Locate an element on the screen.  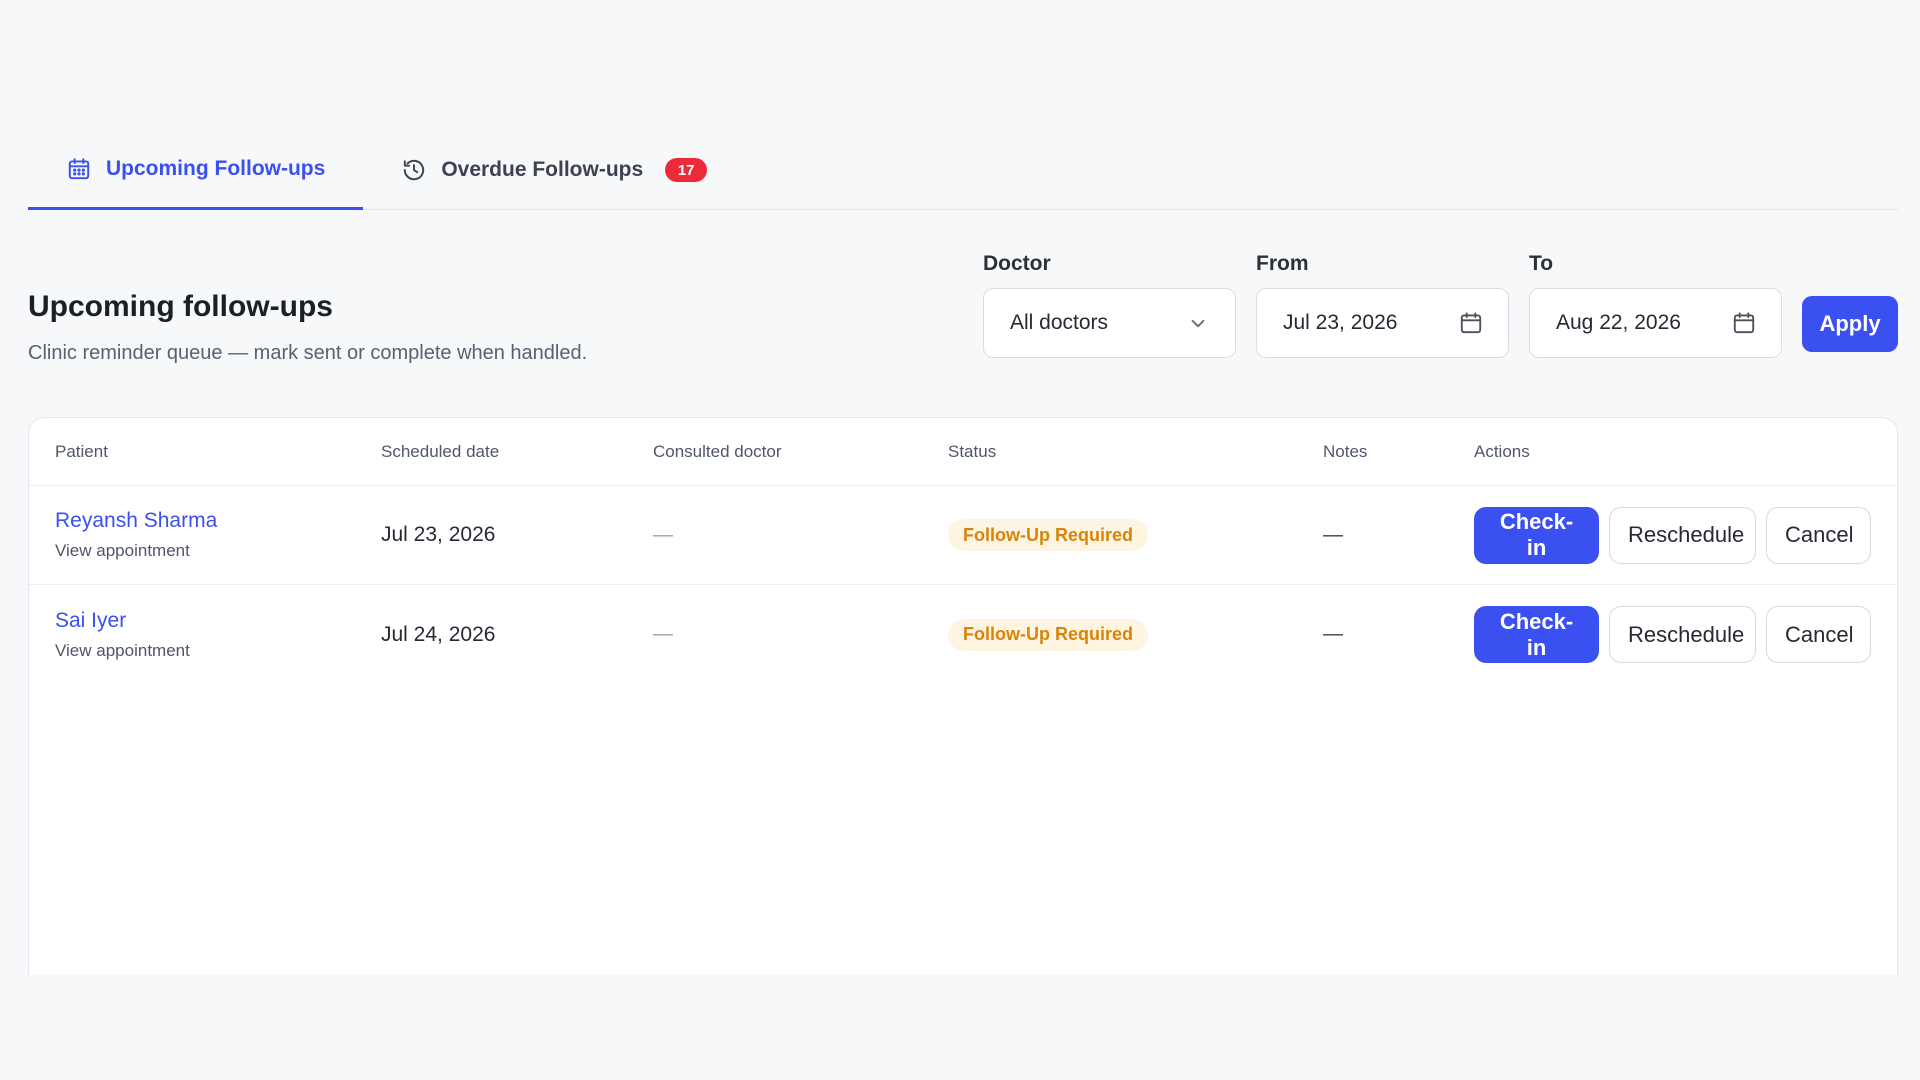
column-header-status: Status is located at coordinates (972, 451).